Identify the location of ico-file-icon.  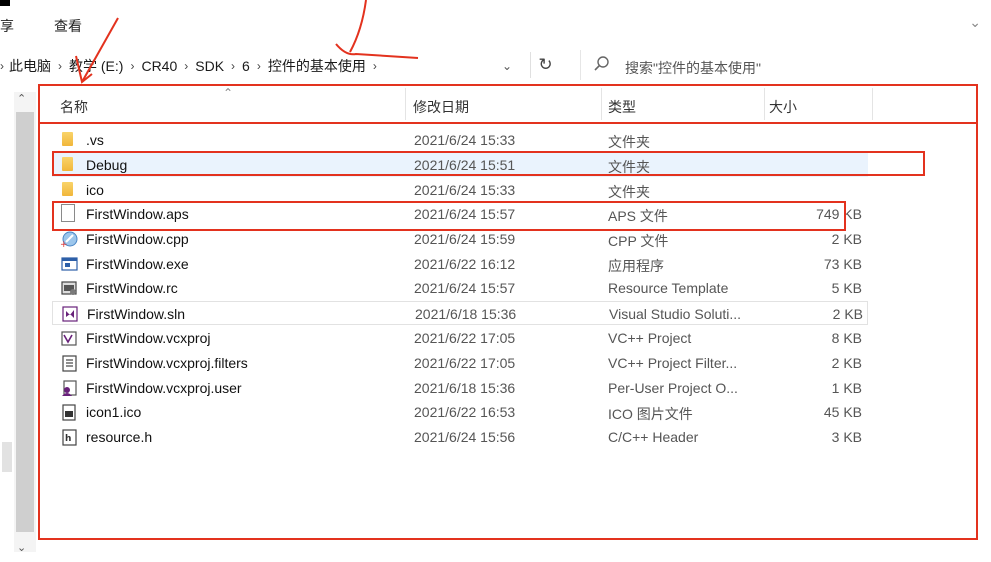
(69, 412).